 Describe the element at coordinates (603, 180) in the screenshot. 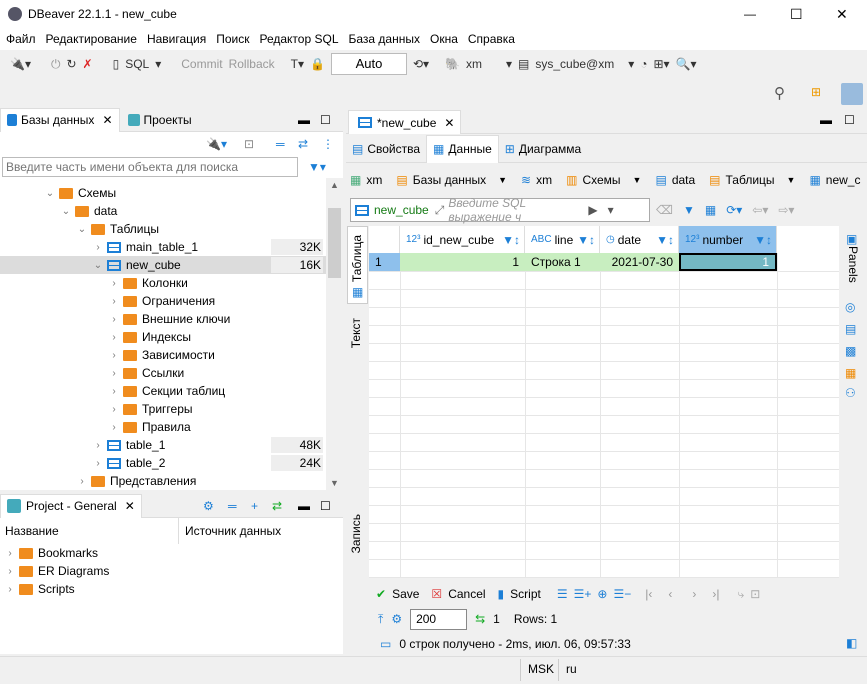

I see `breadcrumb-item: ▥ Схемы ▼` at that location.